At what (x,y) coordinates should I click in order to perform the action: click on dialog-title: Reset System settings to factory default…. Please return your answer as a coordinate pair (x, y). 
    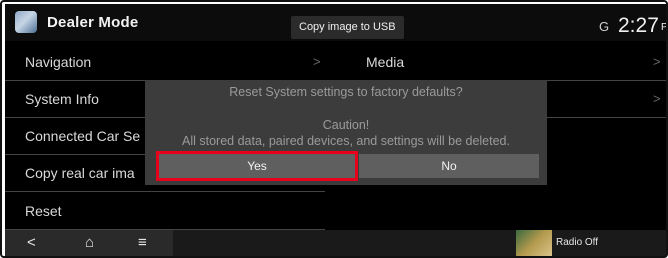
    Looking at the image, I should click on (346, 92).